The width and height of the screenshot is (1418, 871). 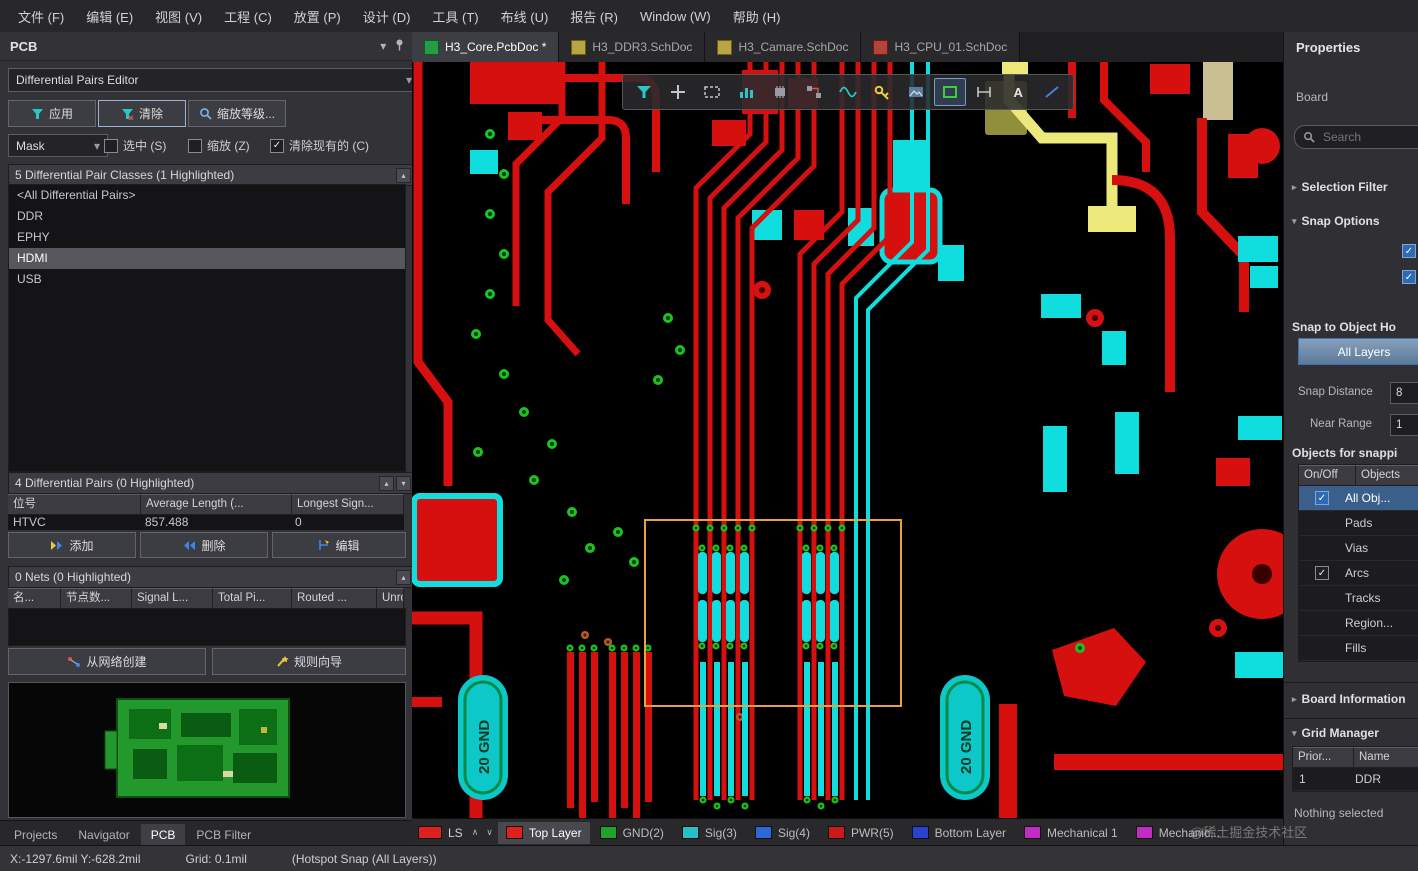 I want to click on add-button: 添加, so click(x=72, y=545).